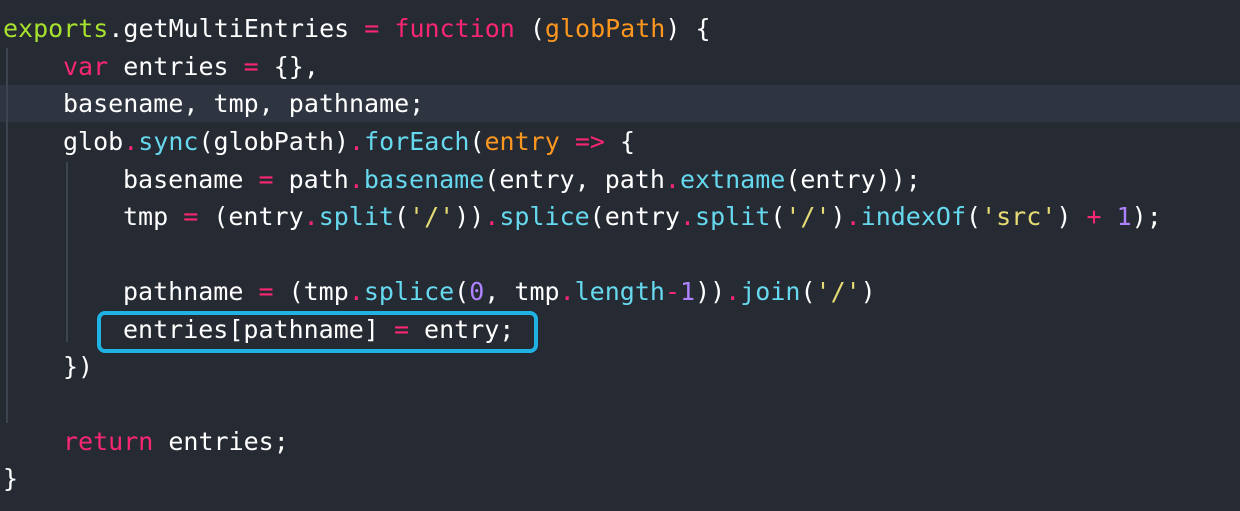  Describe the element at coordinates (1019, 216) in the screenshot. I see `code-token: 'src'` at that location.